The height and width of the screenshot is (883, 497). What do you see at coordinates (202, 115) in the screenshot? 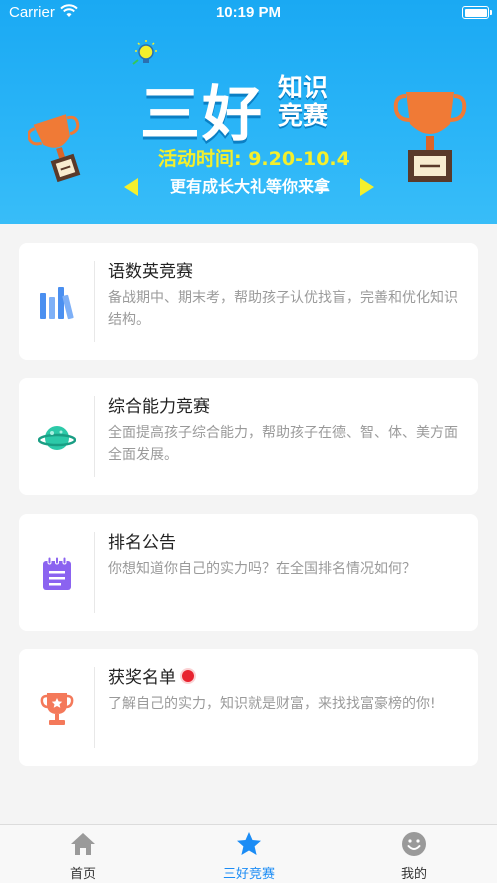
I see `banner-title: 三好` at bounding box center [202, 115].